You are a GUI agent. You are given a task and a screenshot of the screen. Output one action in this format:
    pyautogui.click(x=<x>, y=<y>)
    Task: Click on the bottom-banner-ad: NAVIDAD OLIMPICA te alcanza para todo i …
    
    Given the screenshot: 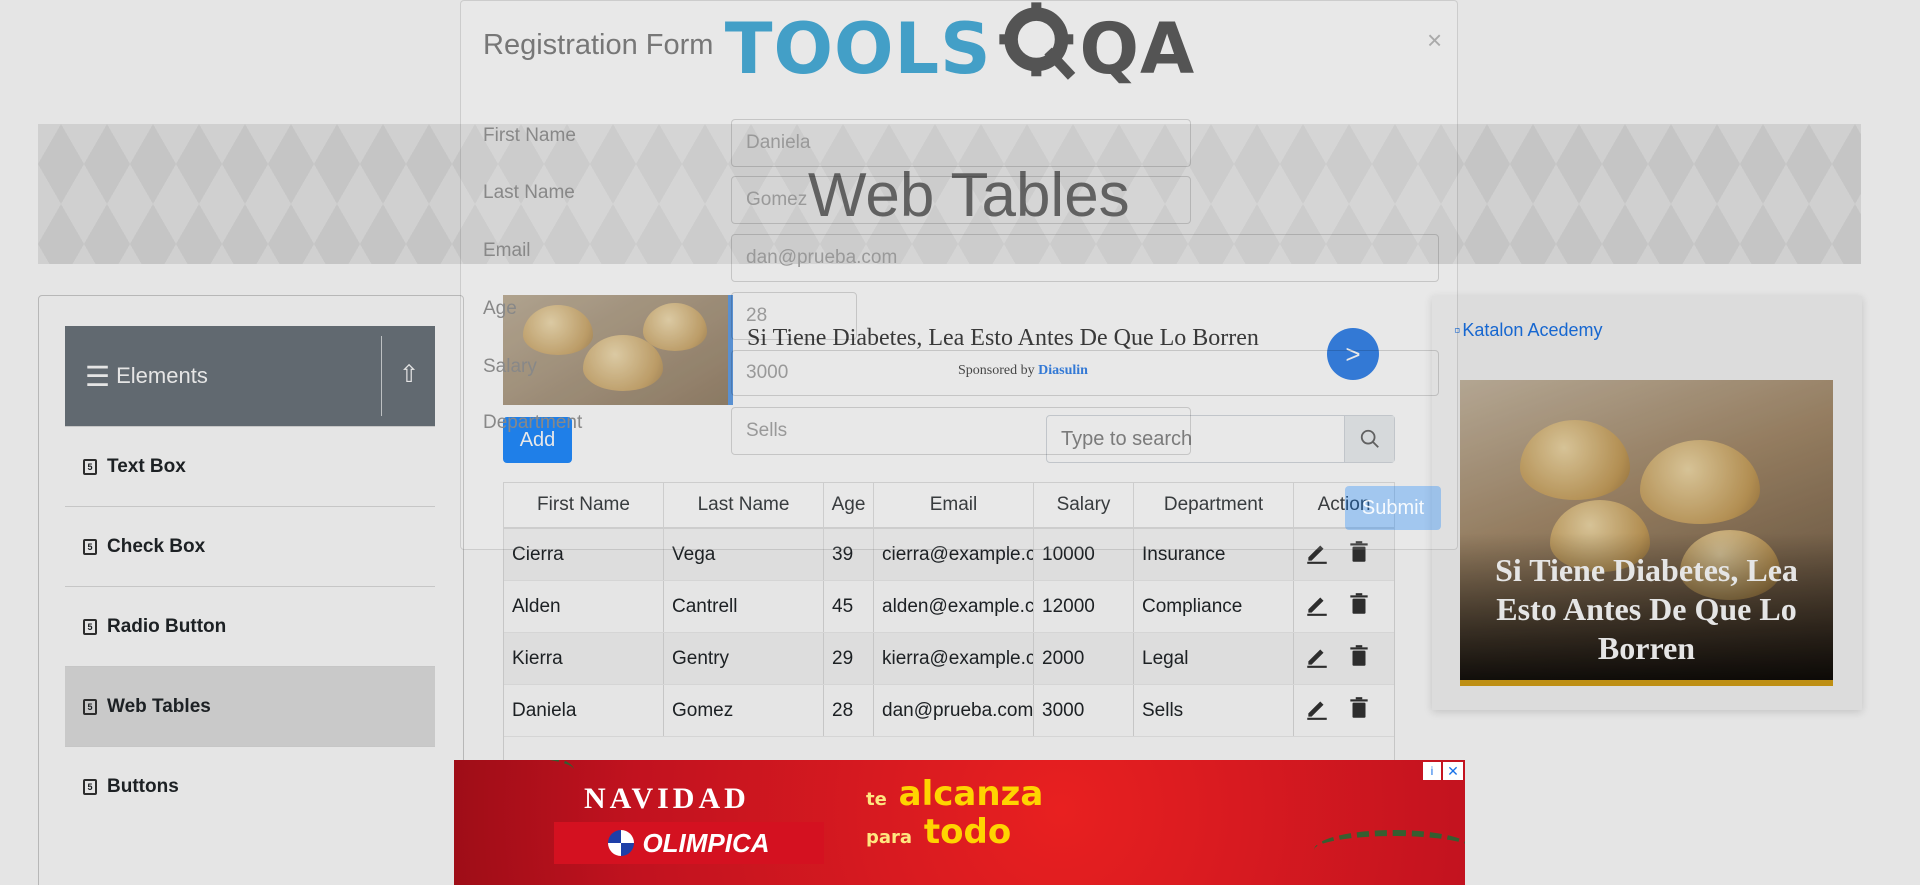 What is the action you would take?
    pyautogui.click(x=959, y=822)
    